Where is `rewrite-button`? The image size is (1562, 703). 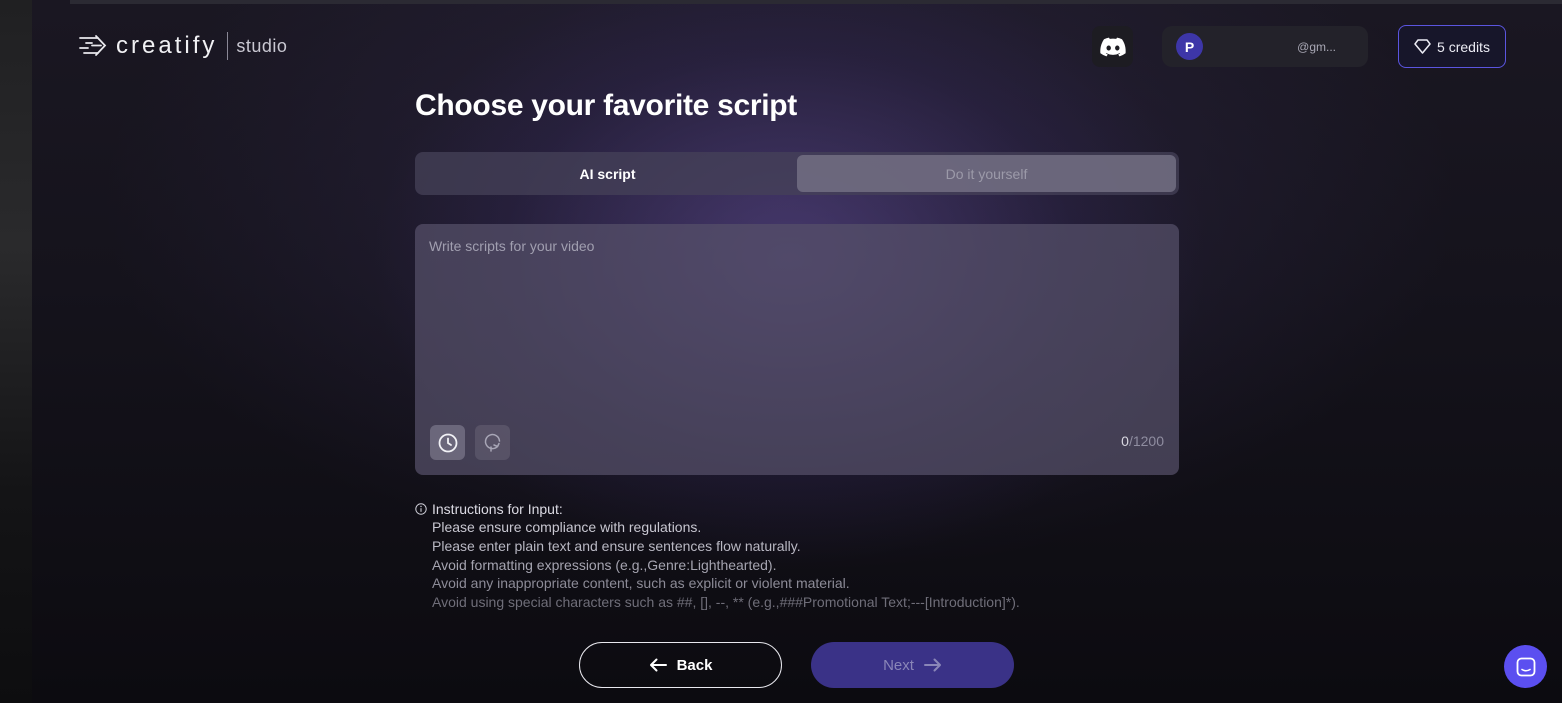
rewrite-button is located at coordinates (492, 442).